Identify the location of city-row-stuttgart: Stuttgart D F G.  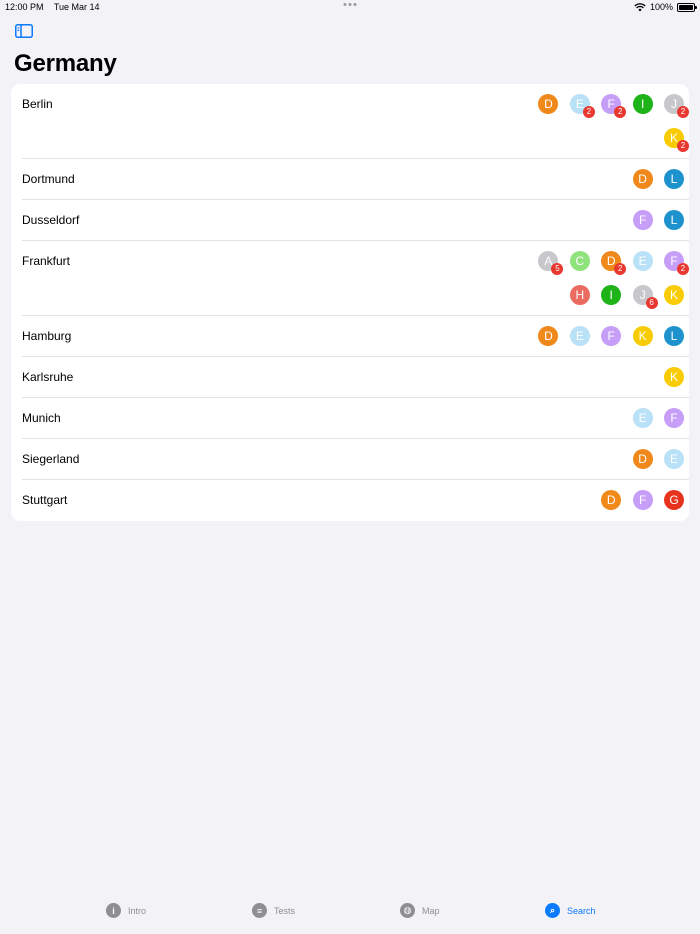
(355, 500).